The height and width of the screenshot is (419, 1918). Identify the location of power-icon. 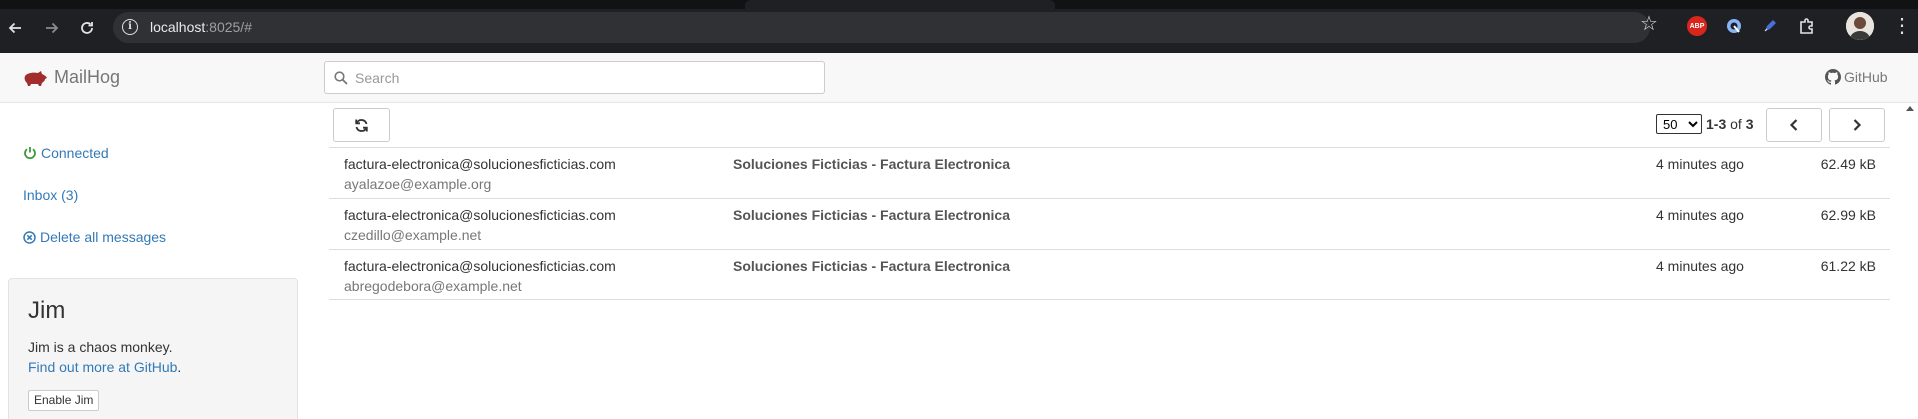
(30, 153).